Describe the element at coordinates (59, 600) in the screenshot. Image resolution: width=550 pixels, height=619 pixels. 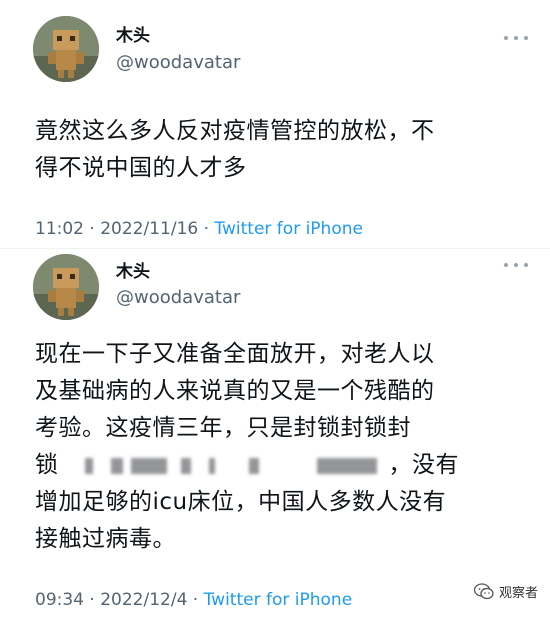
I see `tweet-time: 09:34` at that location.